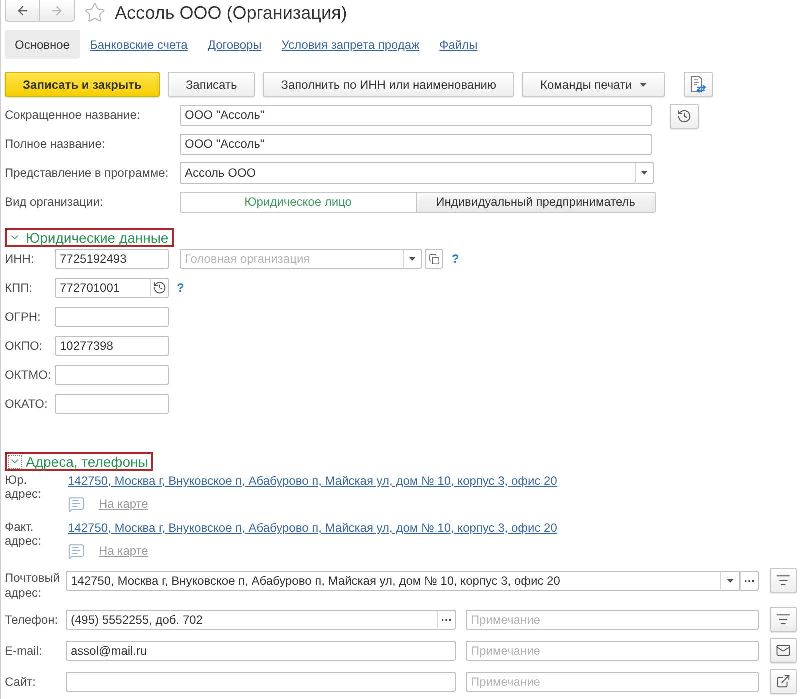 This screenshot has height=699, width=800. I want to click on field-label: ОКПО:, so click(24, 346).